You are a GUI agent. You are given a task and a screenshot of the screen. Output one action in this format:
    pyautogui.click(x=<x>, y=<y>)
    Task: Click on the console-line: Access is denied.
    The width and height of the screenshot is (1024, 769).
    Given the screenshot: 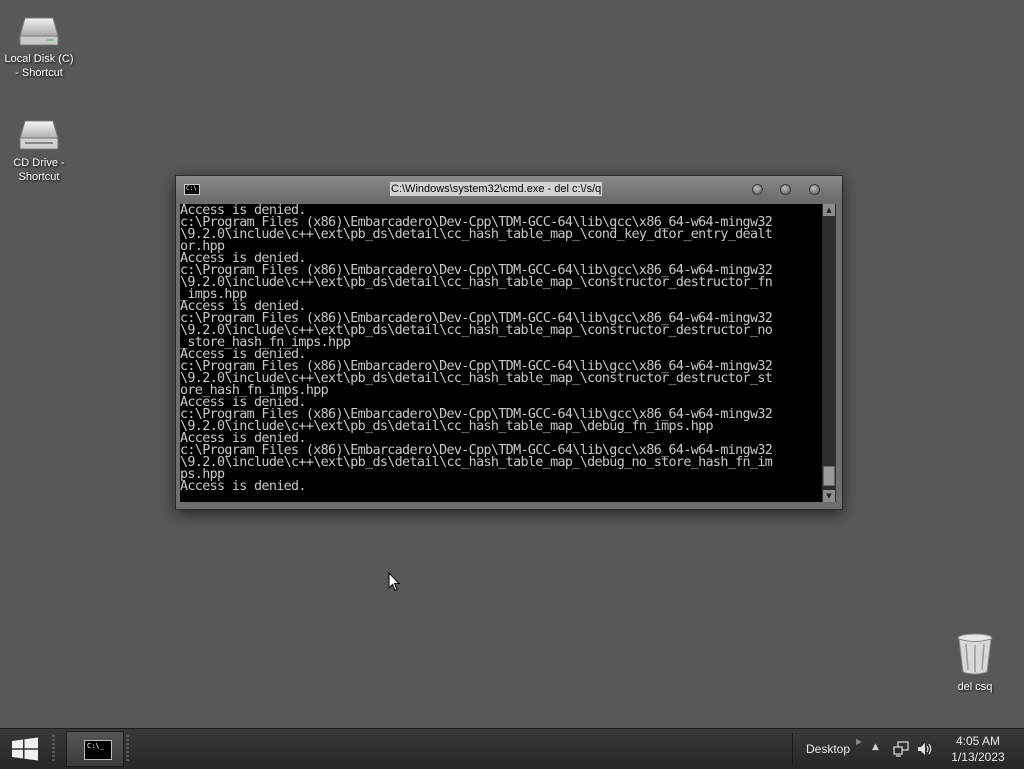 What is the action you would take?
    pyautogui.click(x=243, y=486)
    